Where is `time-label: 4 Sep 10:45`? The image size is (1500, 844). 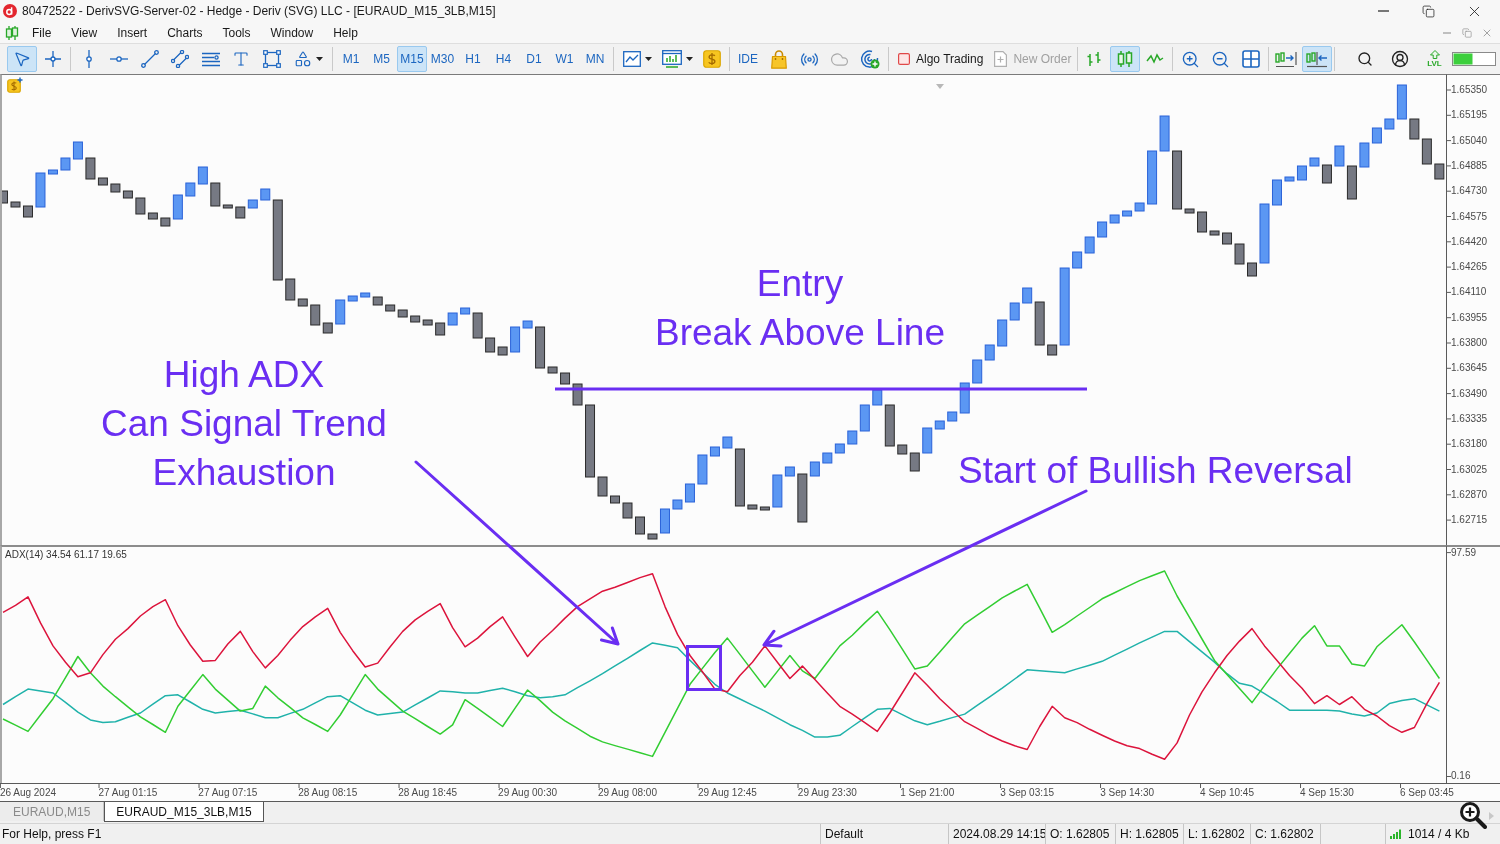 time-label: 4 Sep 10:45 is located at coordinates (1227, 791).